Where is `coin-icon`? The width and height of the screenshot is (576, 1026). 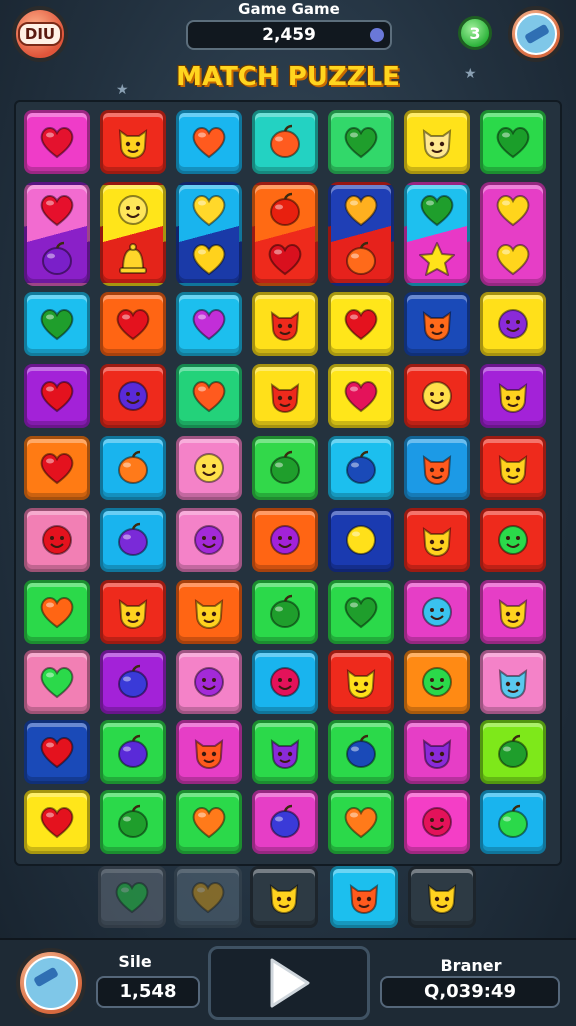
coin-icon is located at coordinates (377, 35).